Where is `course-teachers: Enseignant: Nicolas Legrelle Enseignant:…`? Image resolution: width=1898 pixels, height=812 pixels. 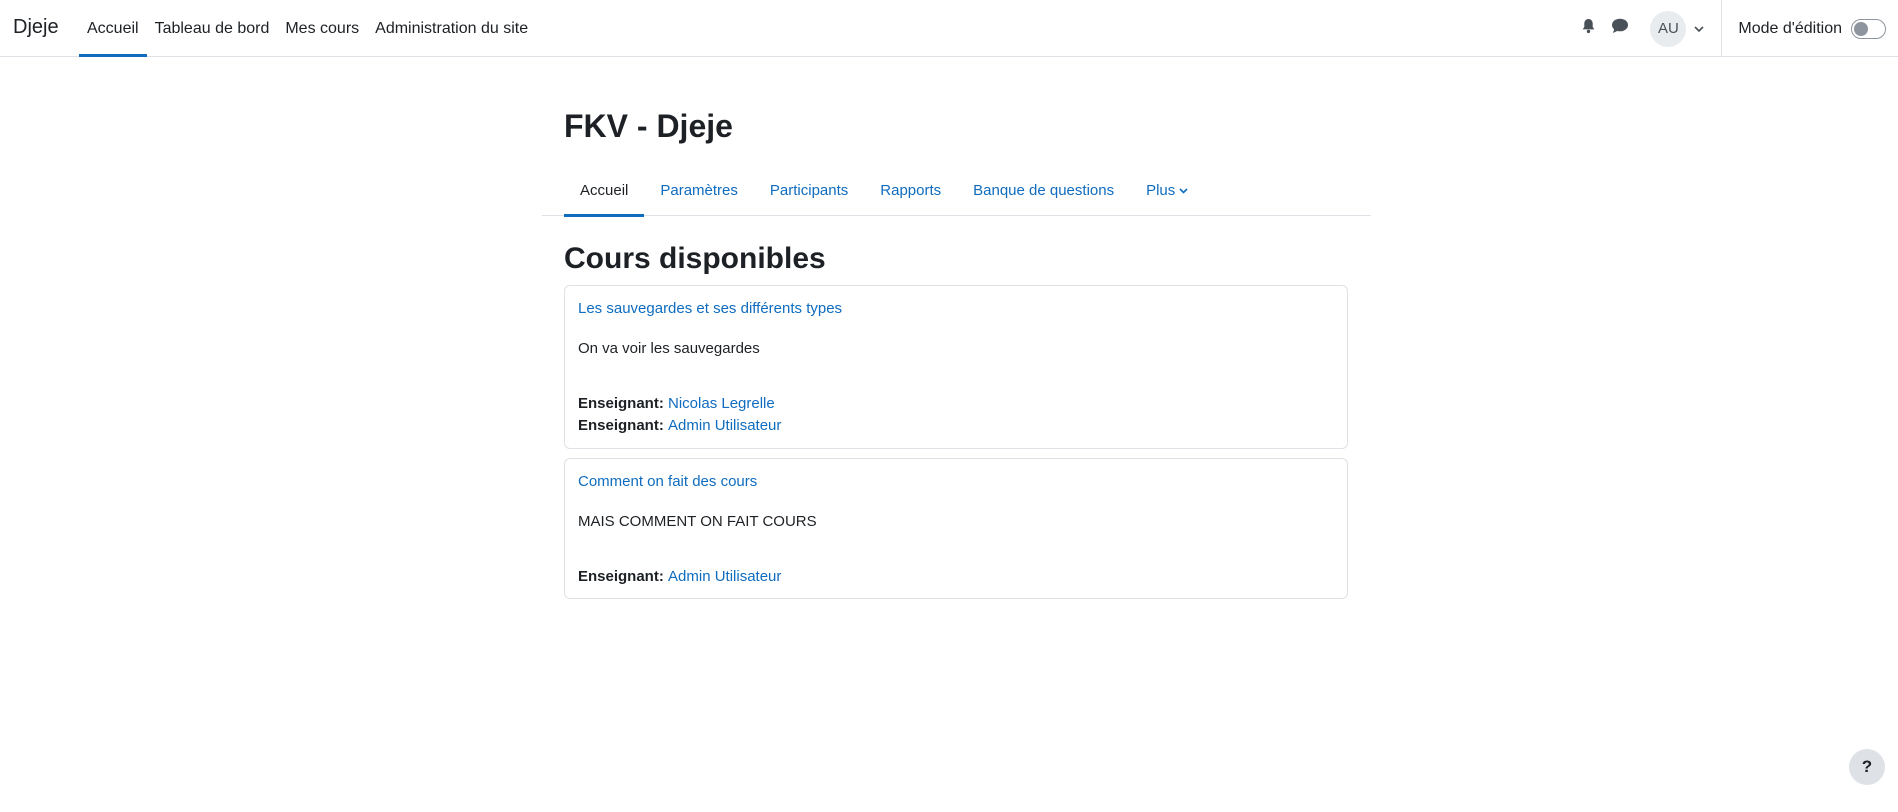 course-teachers: Enseignant: Nicolas Legrelle Enseignant:… is located at coordinates (956, 415).